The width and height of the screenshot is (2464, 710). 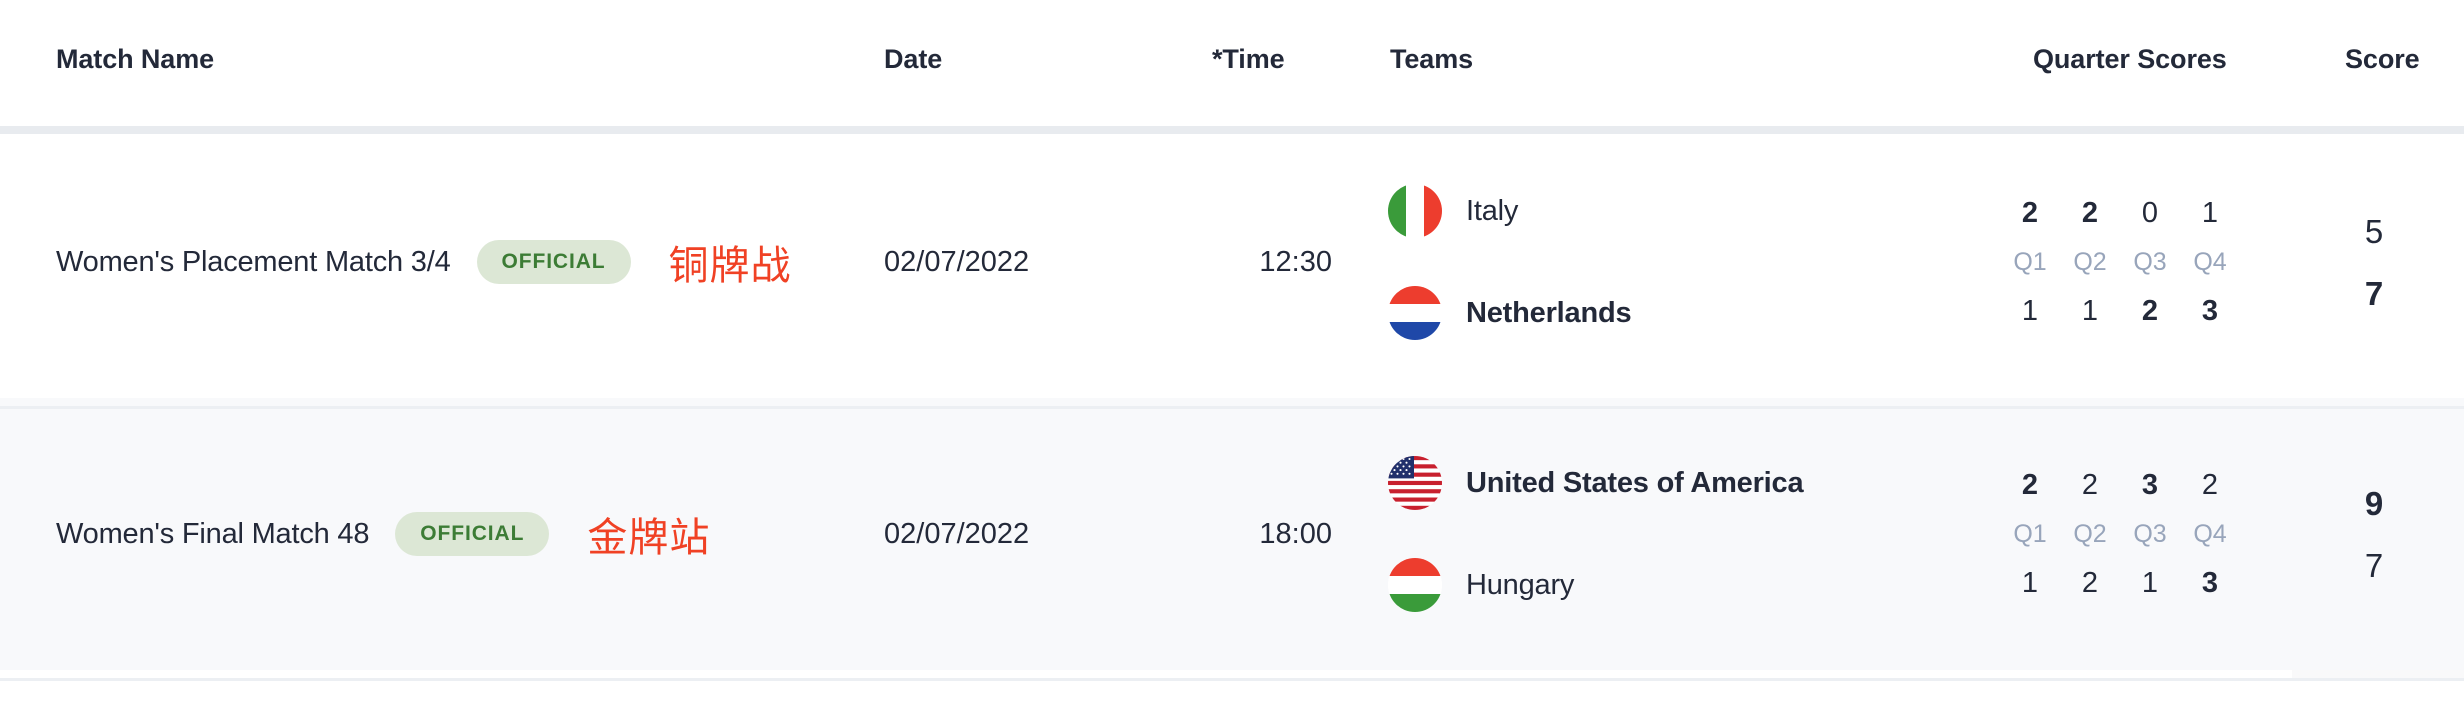 What do you see at coordinates (2120, 213) in the screenshot?
I see `quarter-scores-team-1: 2 2 0 1` at bounding box center [2120, 213].